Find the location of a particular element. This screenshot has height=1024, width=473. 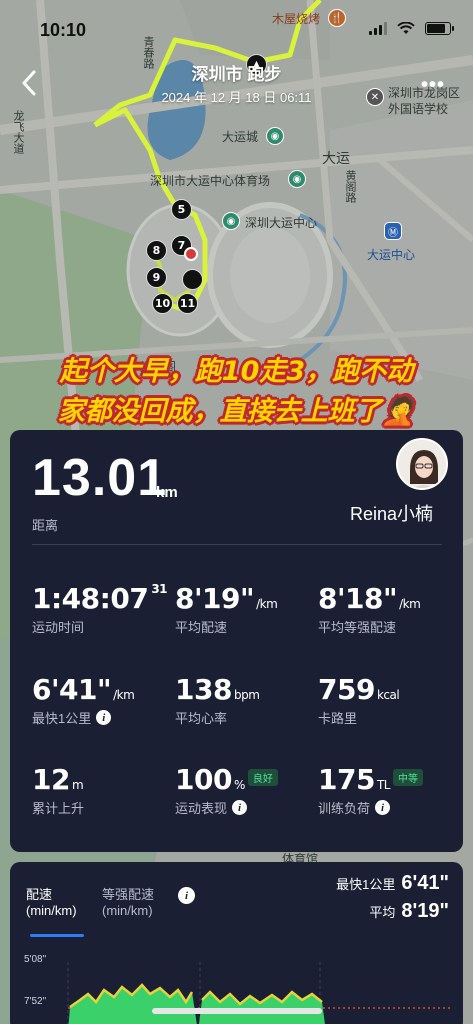

performance-badge: 良好 is located at coordinates (262, 777).